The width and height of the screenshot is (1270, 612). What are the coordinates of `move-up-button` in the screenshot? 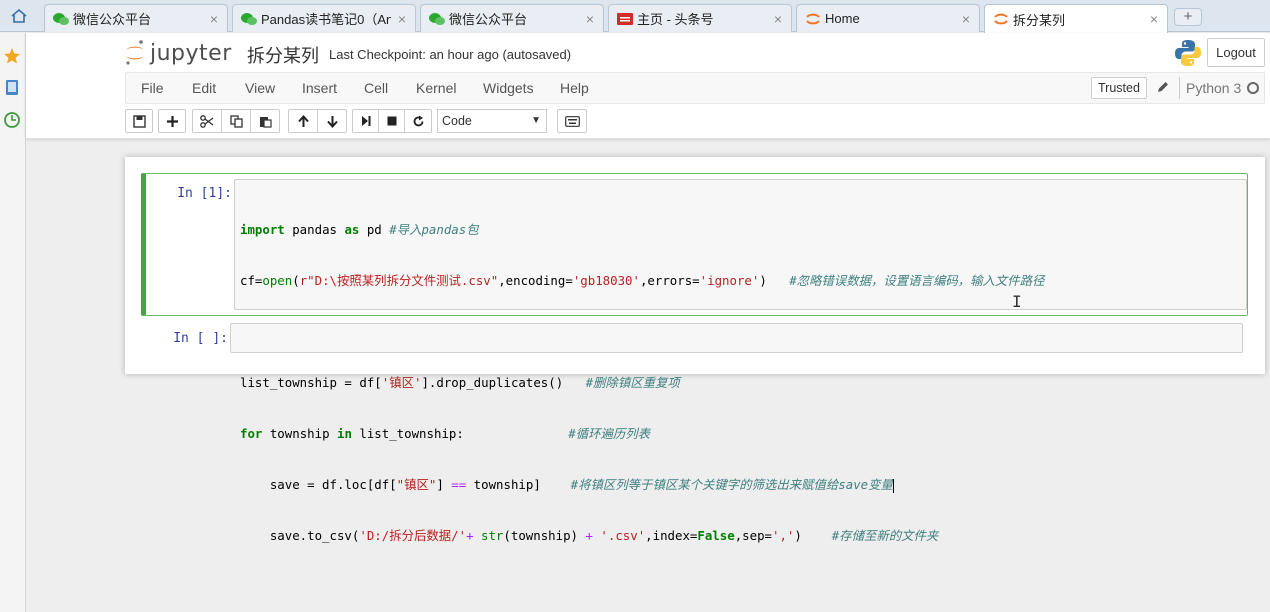 It's located at (303, 121).